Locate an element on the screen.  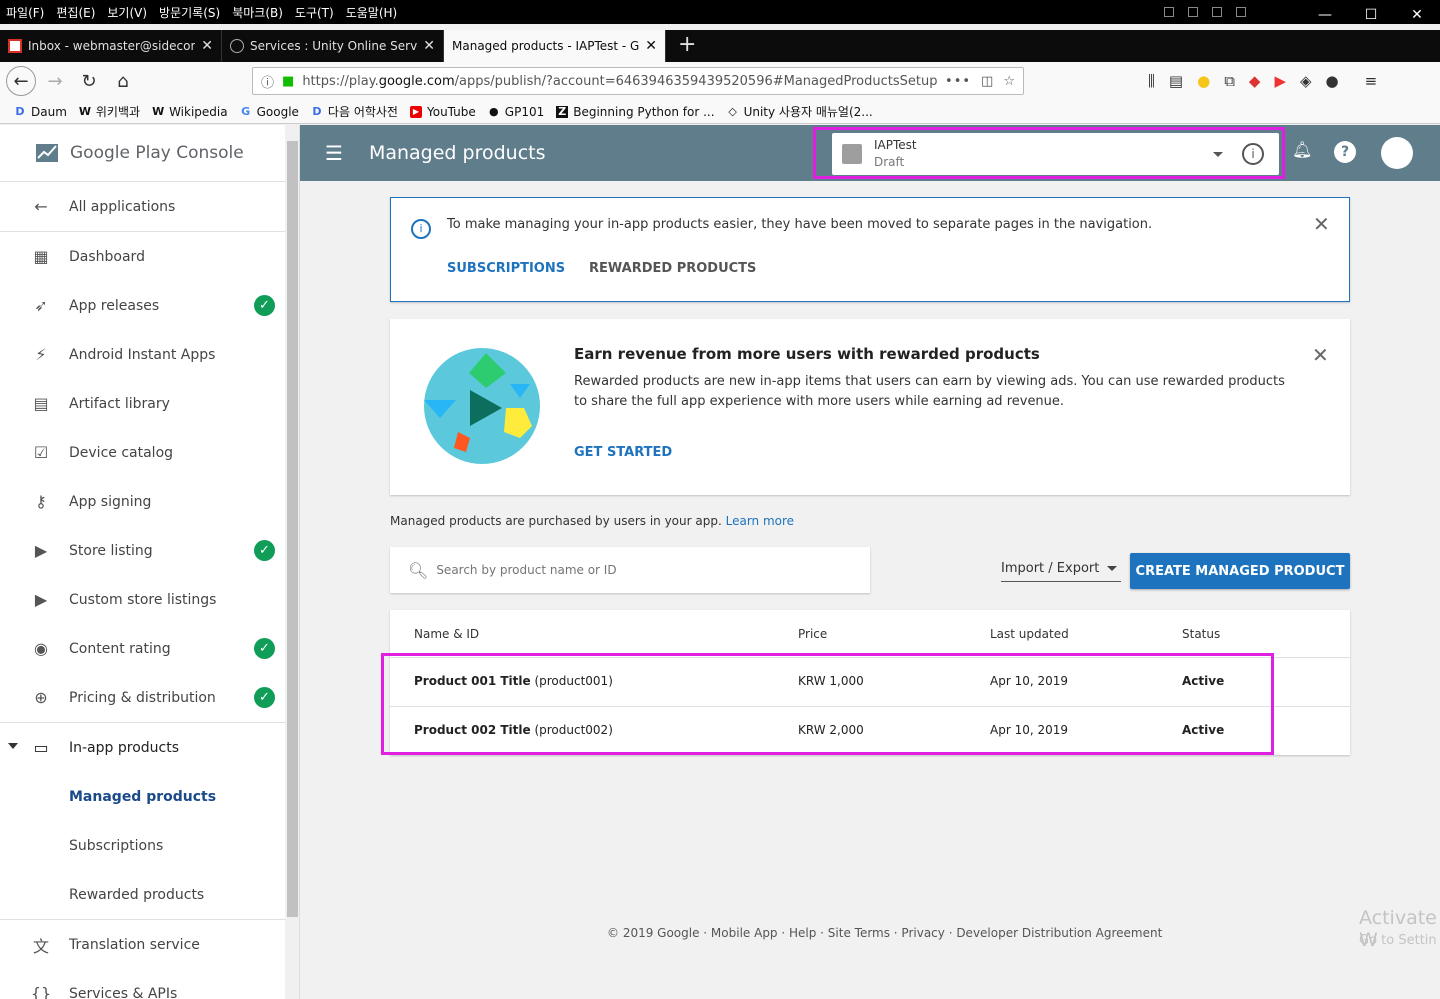
menu-tools: 도구(T) is located at coordinates (314, 12).